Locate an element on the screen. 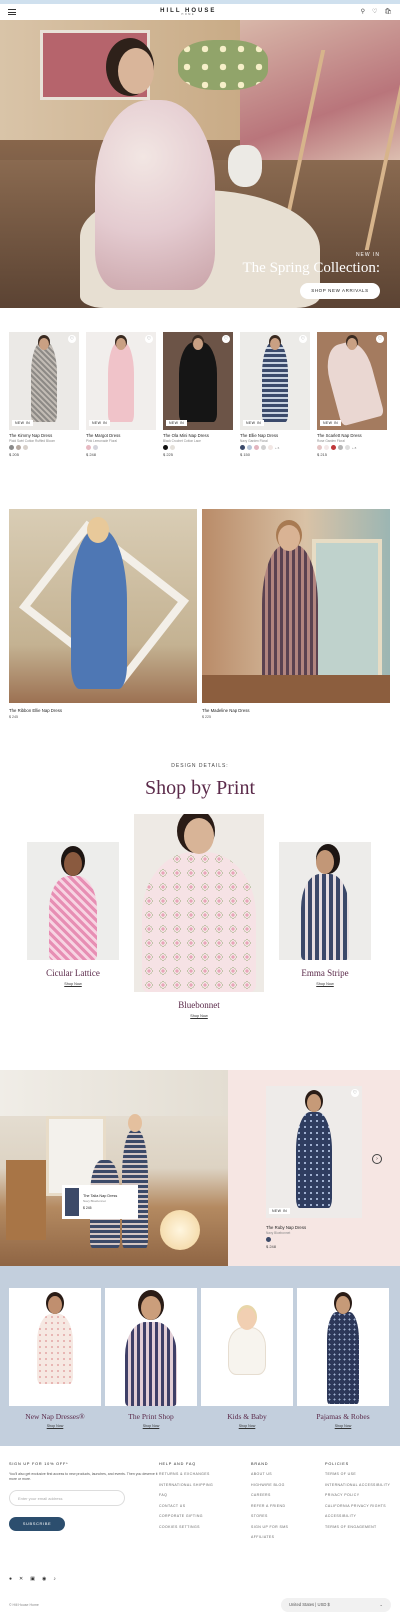  footer-link: CALIFORNIA PRIVACY RIGHTS is located at coordinates (358, 1506).